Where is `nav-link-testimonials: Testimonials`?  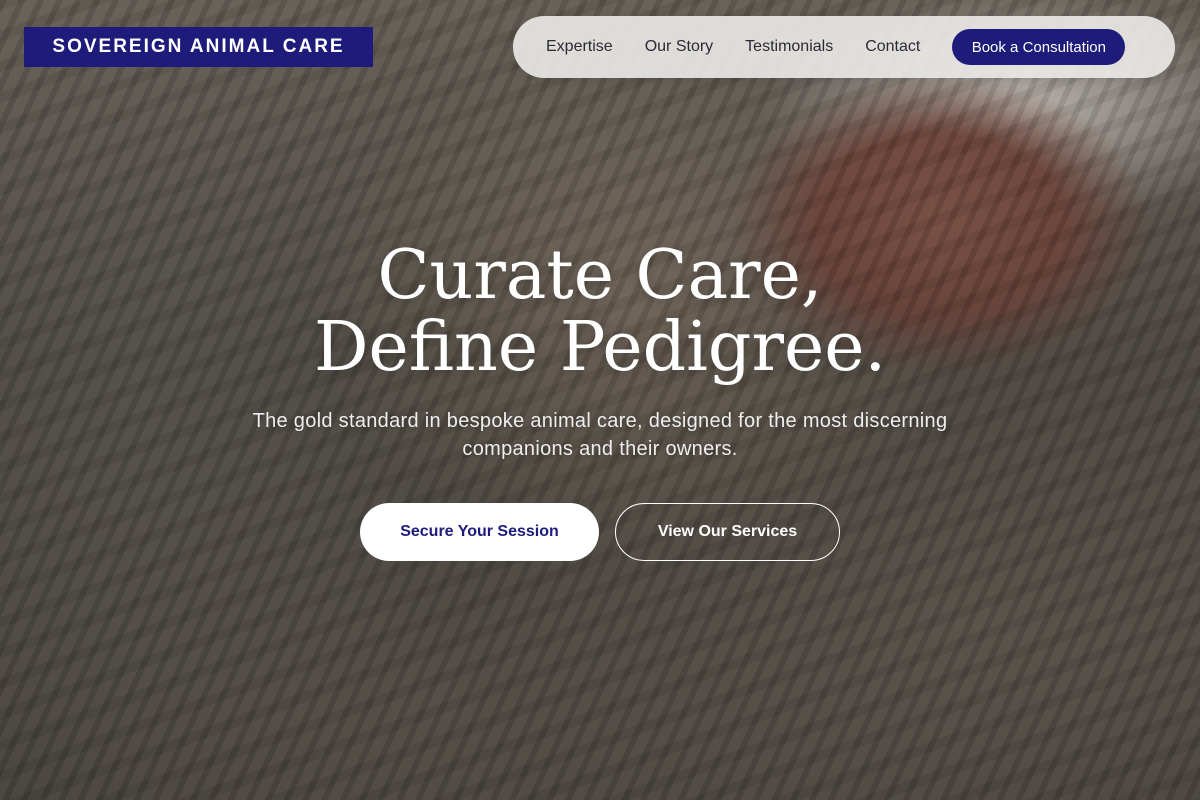
nav-link-testimonials: Testimonials is located at coordinates (789, 47).